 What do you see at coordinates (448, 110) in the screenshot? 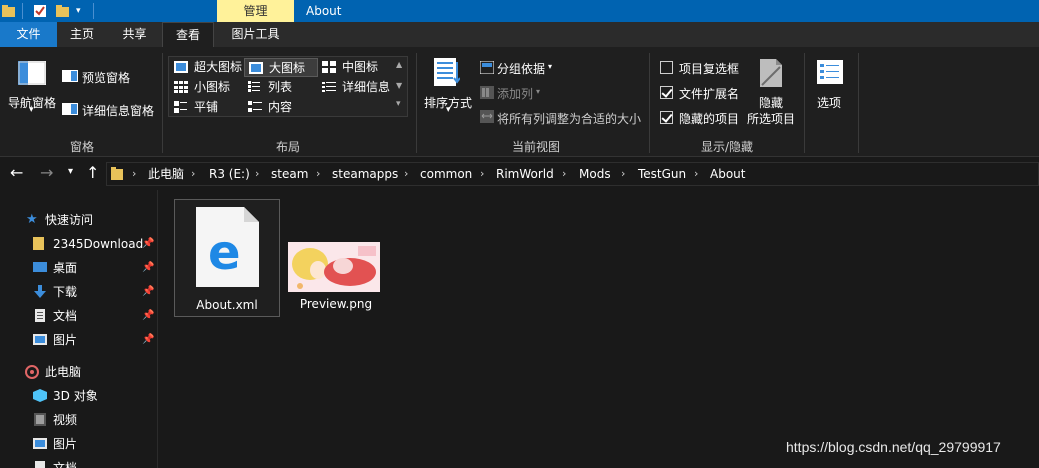
I see `sort-by-dropdown-icon: ▾` at bounding box center [448, 110].